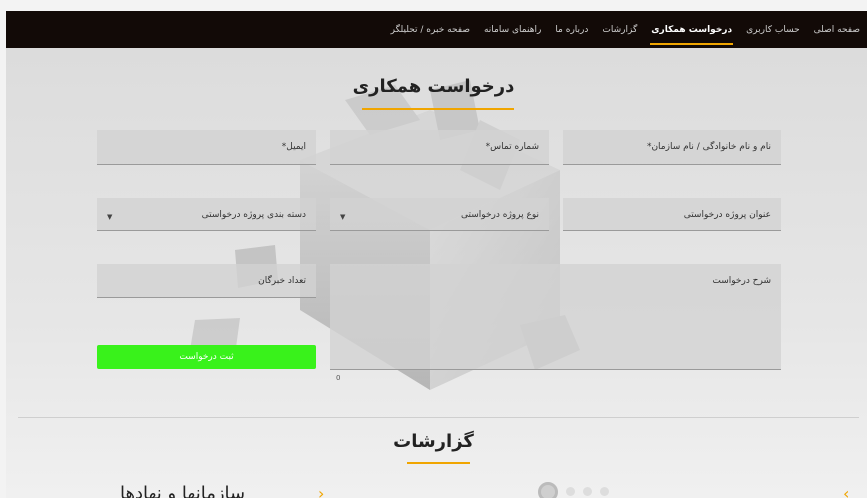  What do you see at coordinates (708, 147) in the screenshot?
I see `name-field-label: نام و نام خانوادگی / نام سازمان*` at bounding box center [708, 147].